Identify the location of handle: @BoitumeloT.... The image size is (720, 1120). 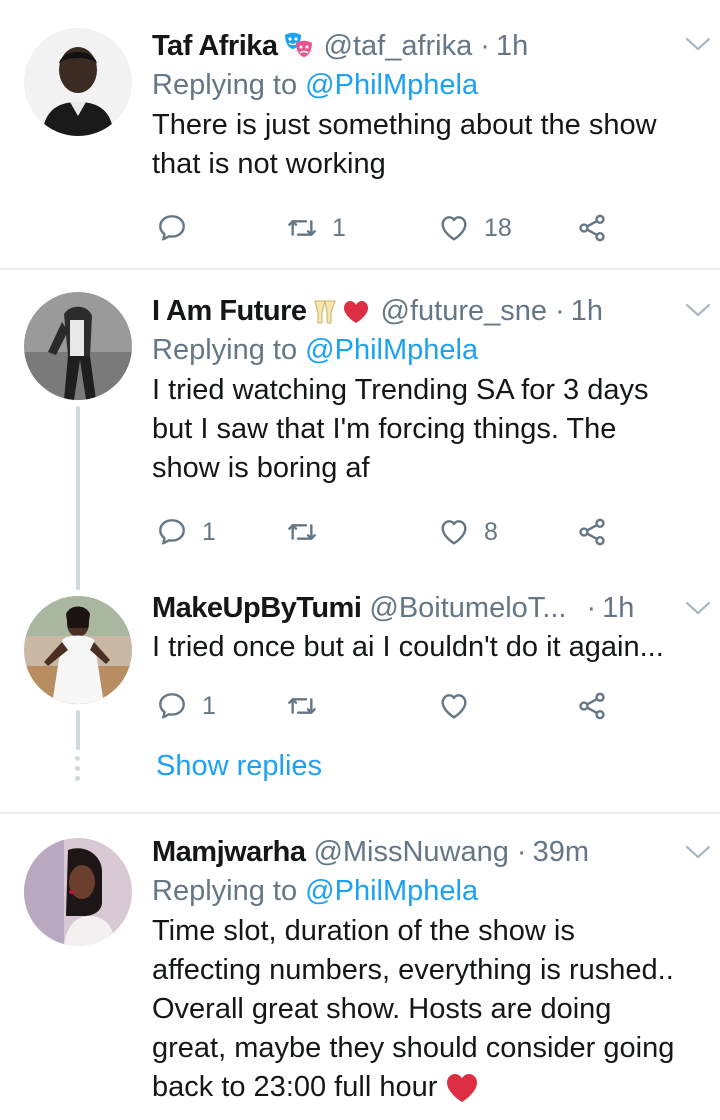
(467, 608).